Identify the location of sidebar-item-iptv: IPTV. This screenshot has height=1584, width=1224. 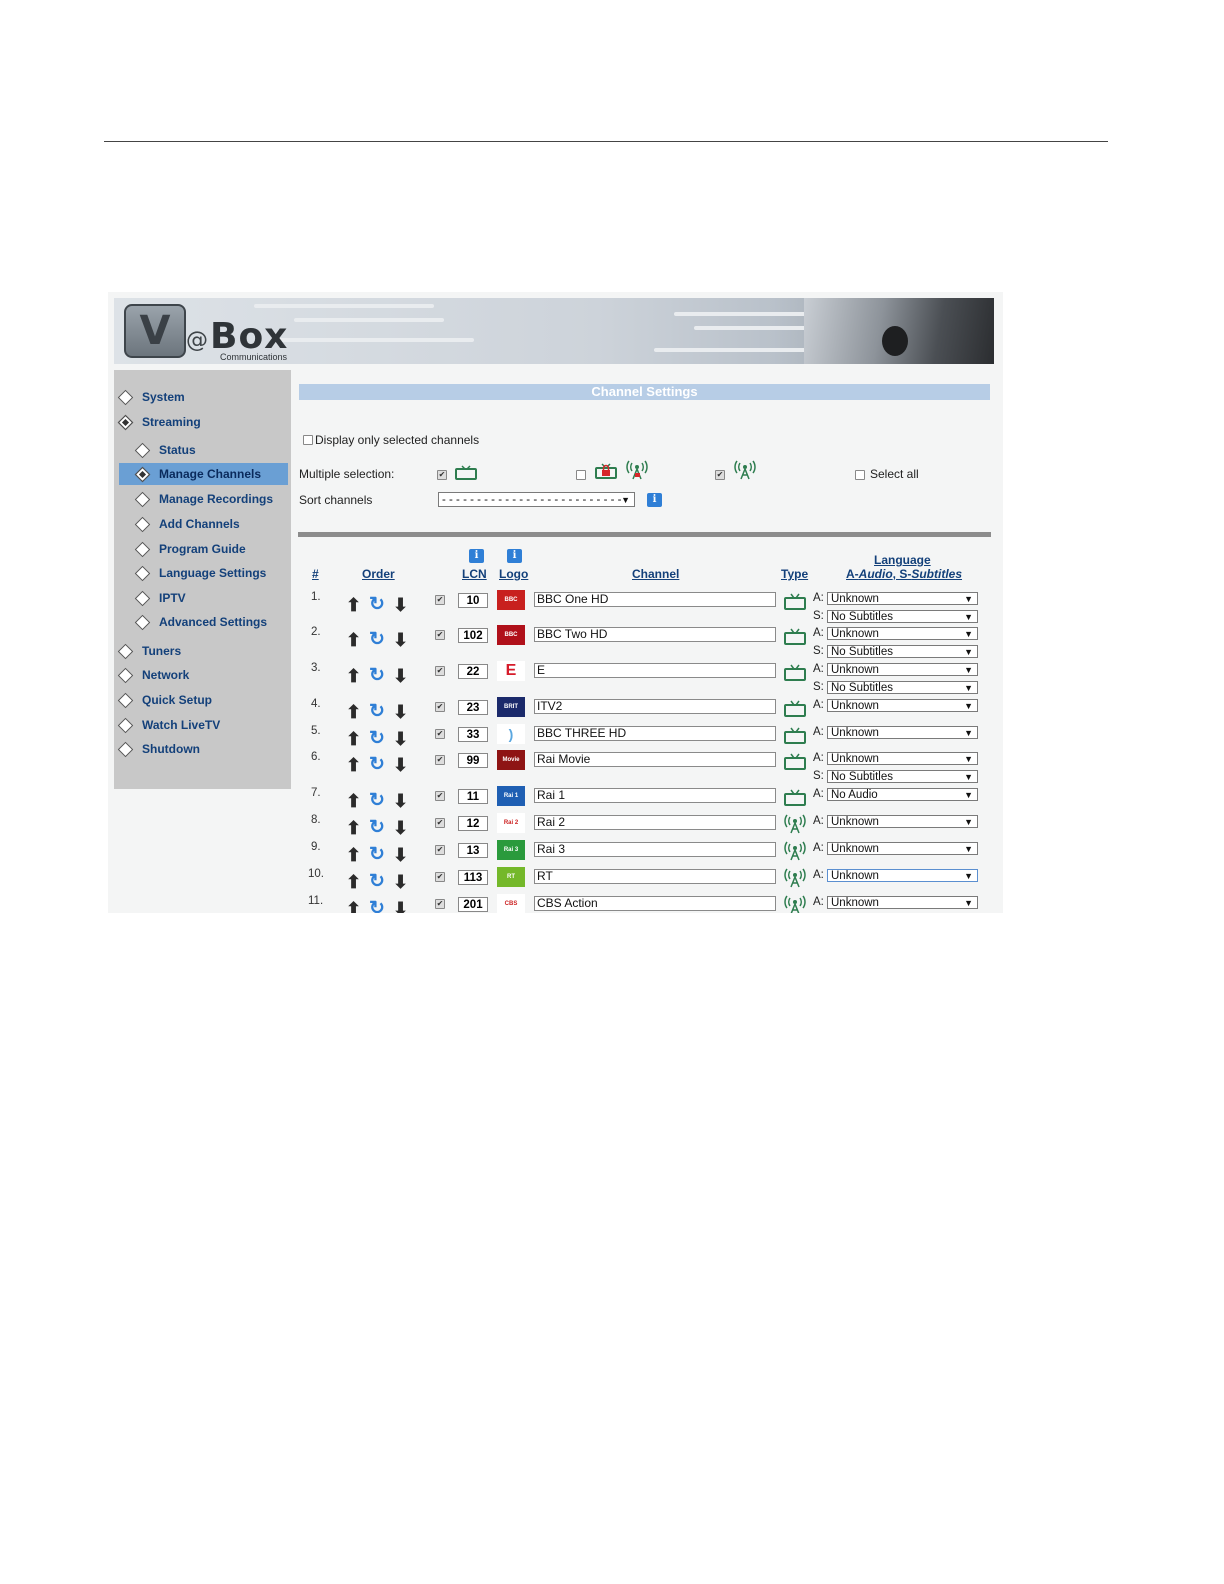
(203, 598).